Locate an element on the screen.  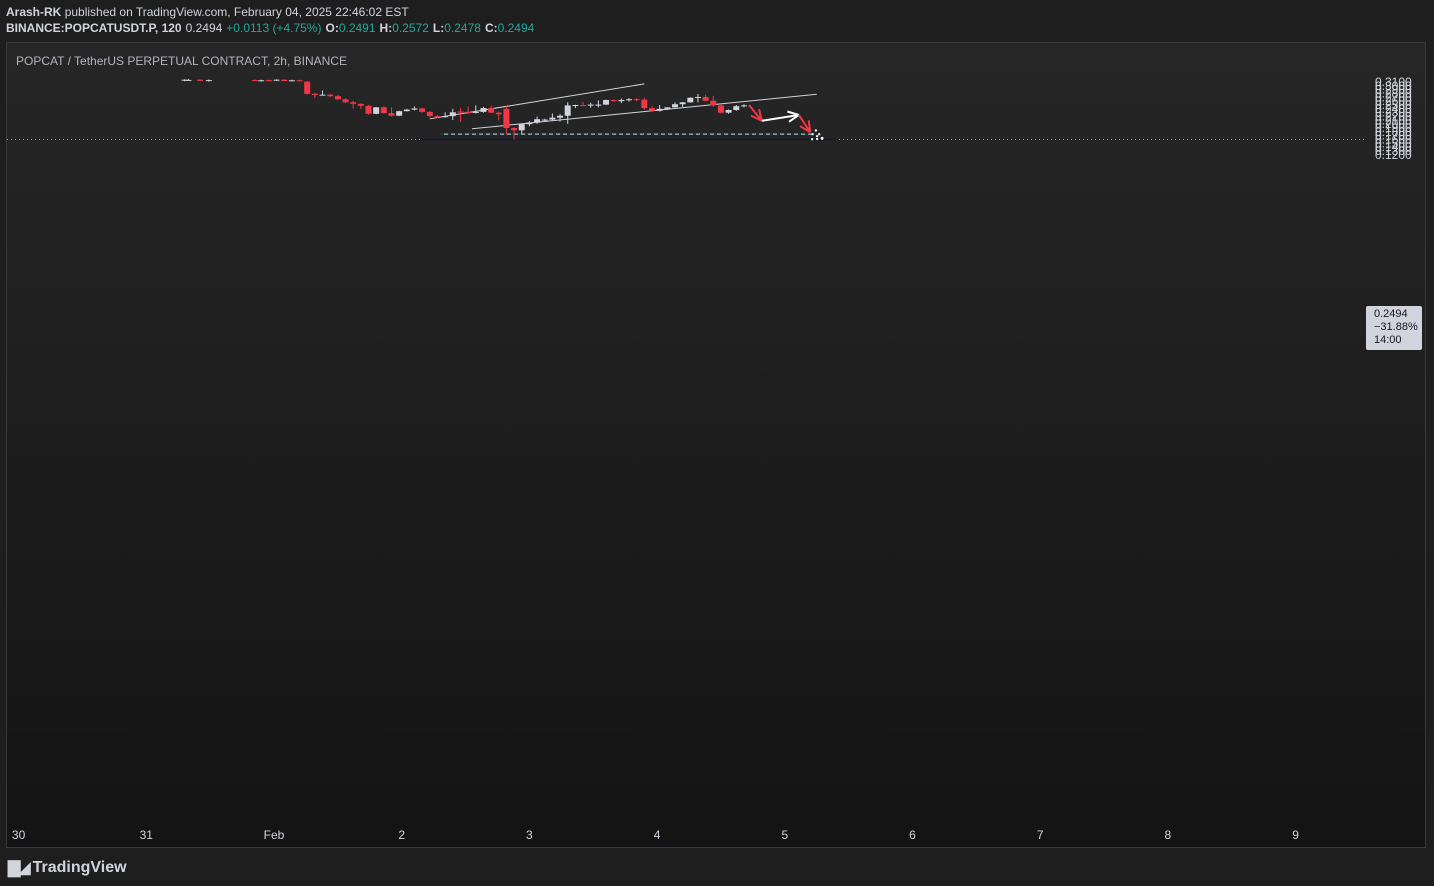
last-price: 0.2494 is located at coordinates (204, 28).